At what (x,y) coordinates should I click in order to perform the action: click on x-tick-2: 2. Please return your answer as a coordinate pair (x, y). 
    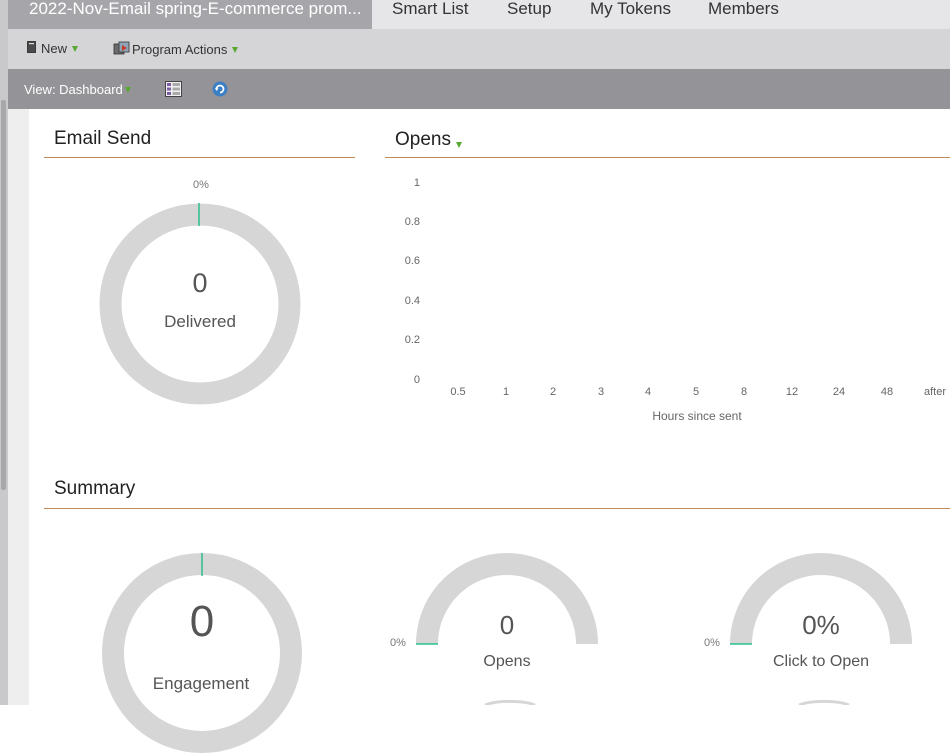
    Looking at the image, I should click on (553, 392).